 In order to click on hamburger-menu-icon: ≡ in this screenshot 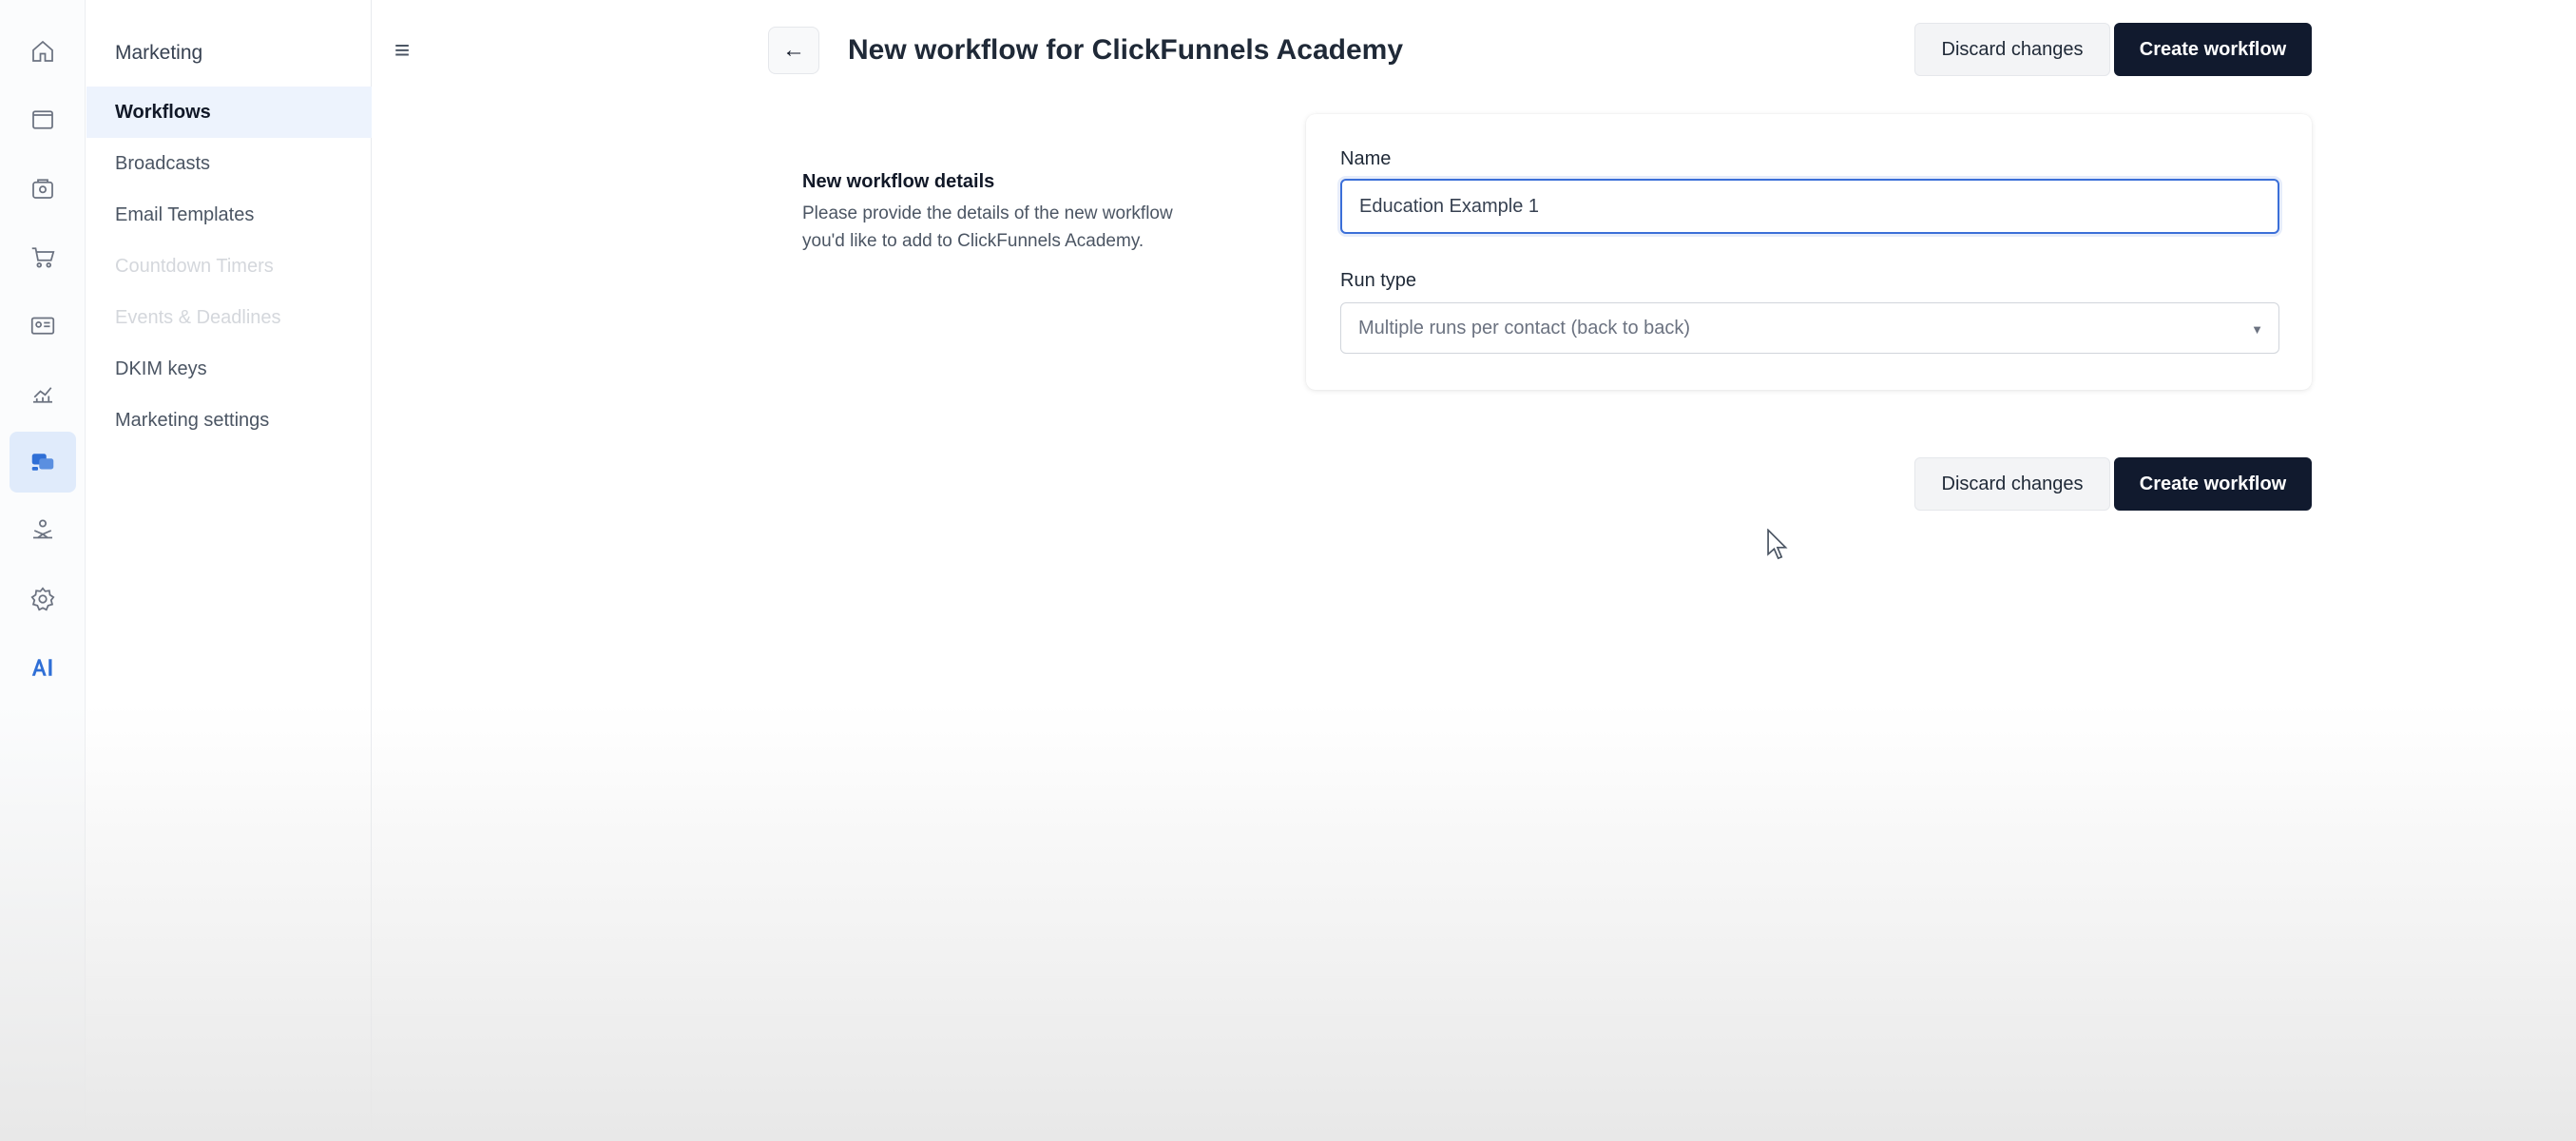, I will do `click(402, 50)`.